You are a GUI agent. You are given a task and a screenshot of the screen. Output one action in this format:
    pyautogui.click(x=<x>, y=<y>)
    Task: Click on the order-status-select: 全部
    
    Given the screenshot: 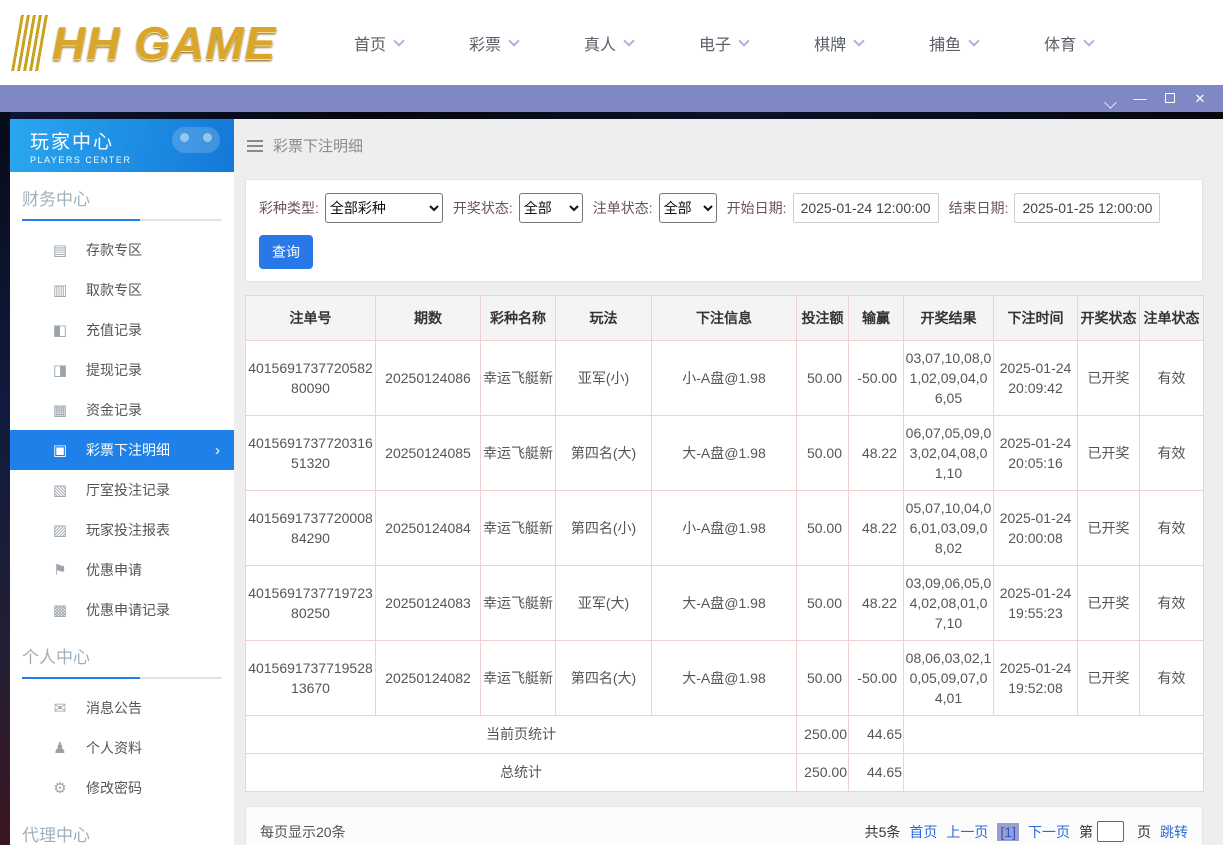 What is the action you would take?
    pyautogui.click(x=687, y=208)
    